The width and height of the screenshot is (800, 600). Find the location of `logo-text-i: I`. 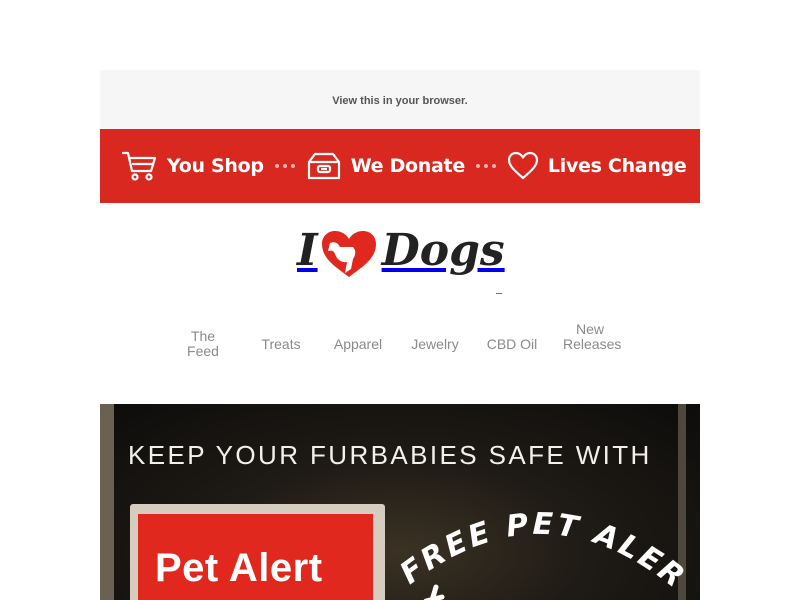

logo-text-i: I is located at coordinates (307, 250).